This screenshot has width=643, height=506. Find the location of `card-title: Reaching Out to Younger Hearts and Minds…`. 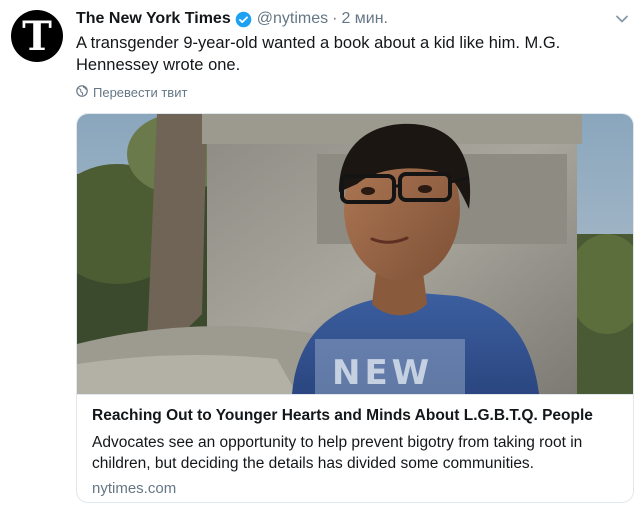

card-title: Reaching Out to Younger Hearts and Minds… is located at coordinates (342, 416).